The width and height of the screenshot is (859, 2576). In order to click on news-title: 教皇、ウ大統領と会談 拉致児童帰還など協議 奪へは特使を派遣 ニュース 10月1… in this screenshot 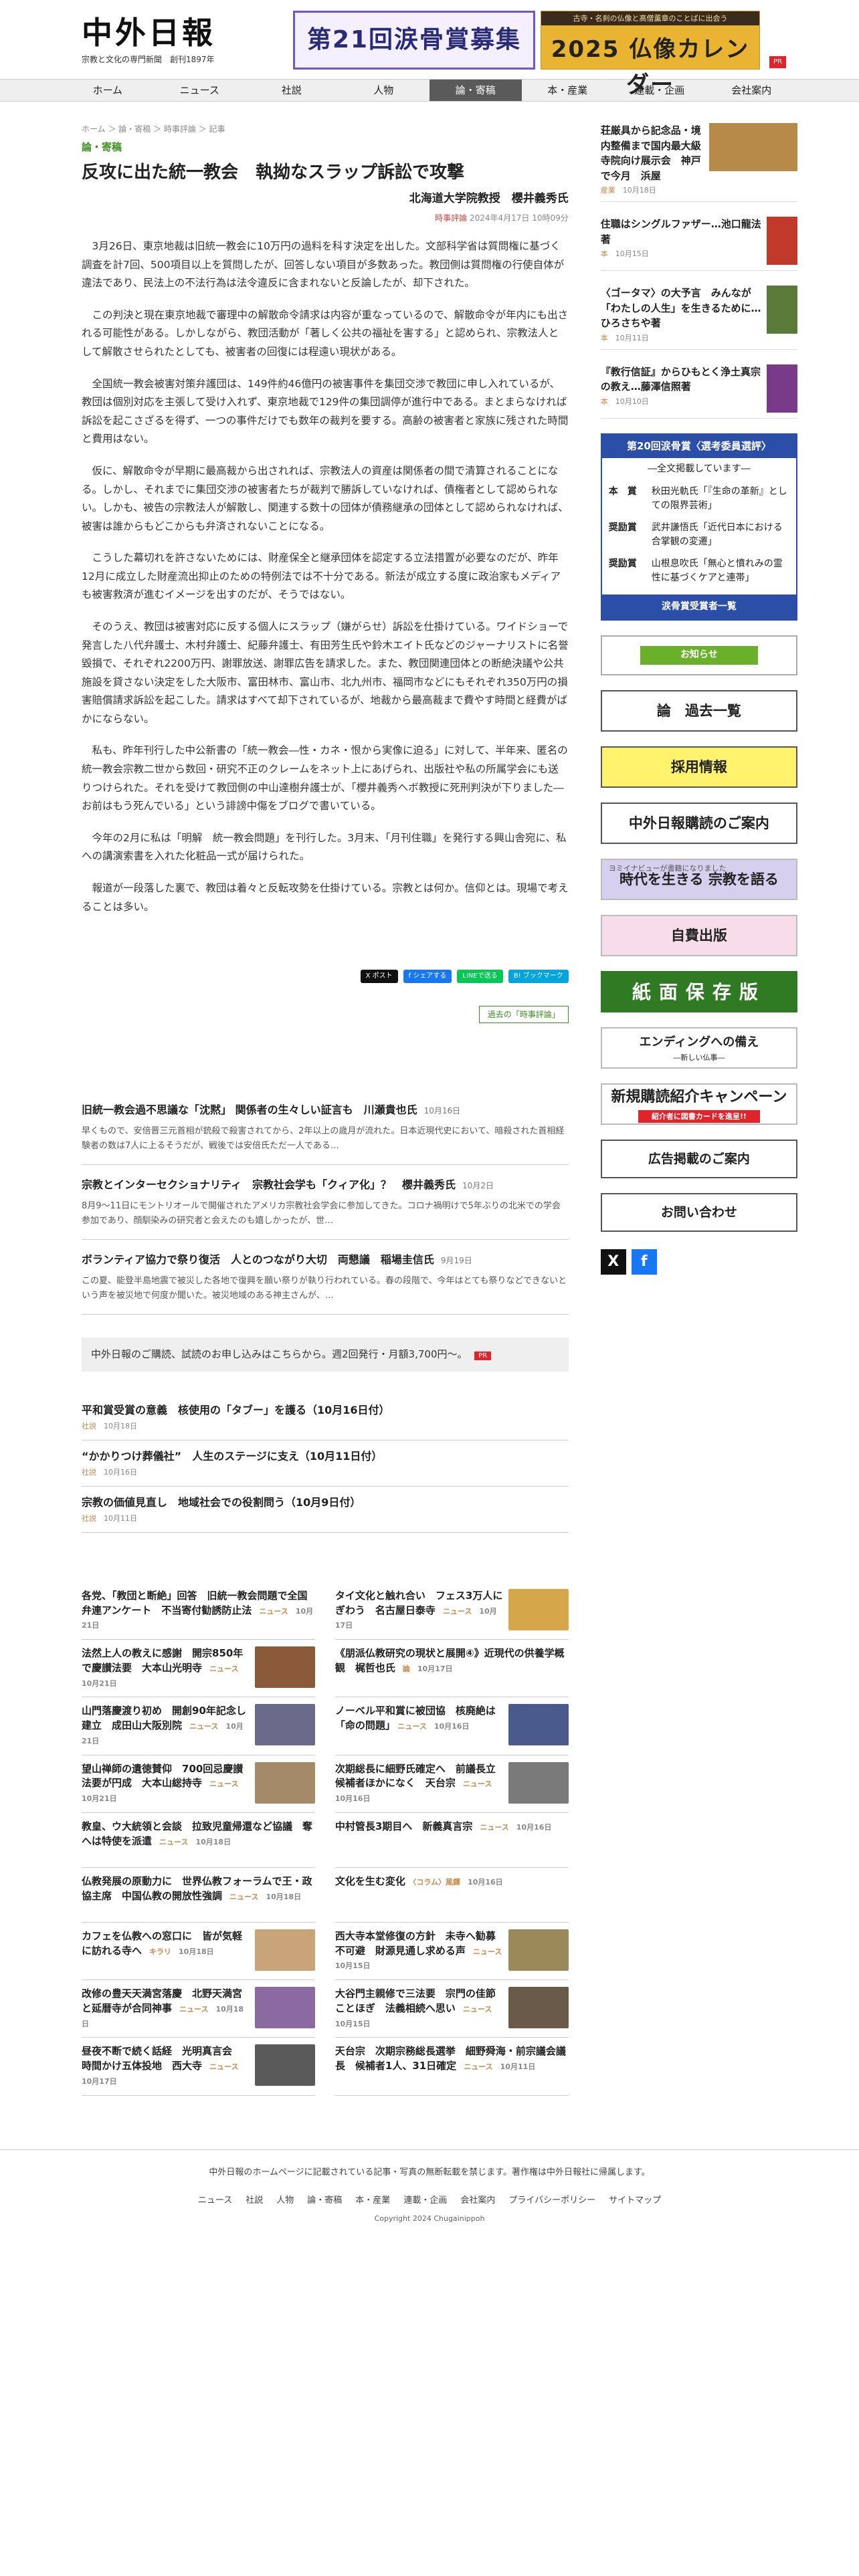, I will do `click(198, 1835)`.